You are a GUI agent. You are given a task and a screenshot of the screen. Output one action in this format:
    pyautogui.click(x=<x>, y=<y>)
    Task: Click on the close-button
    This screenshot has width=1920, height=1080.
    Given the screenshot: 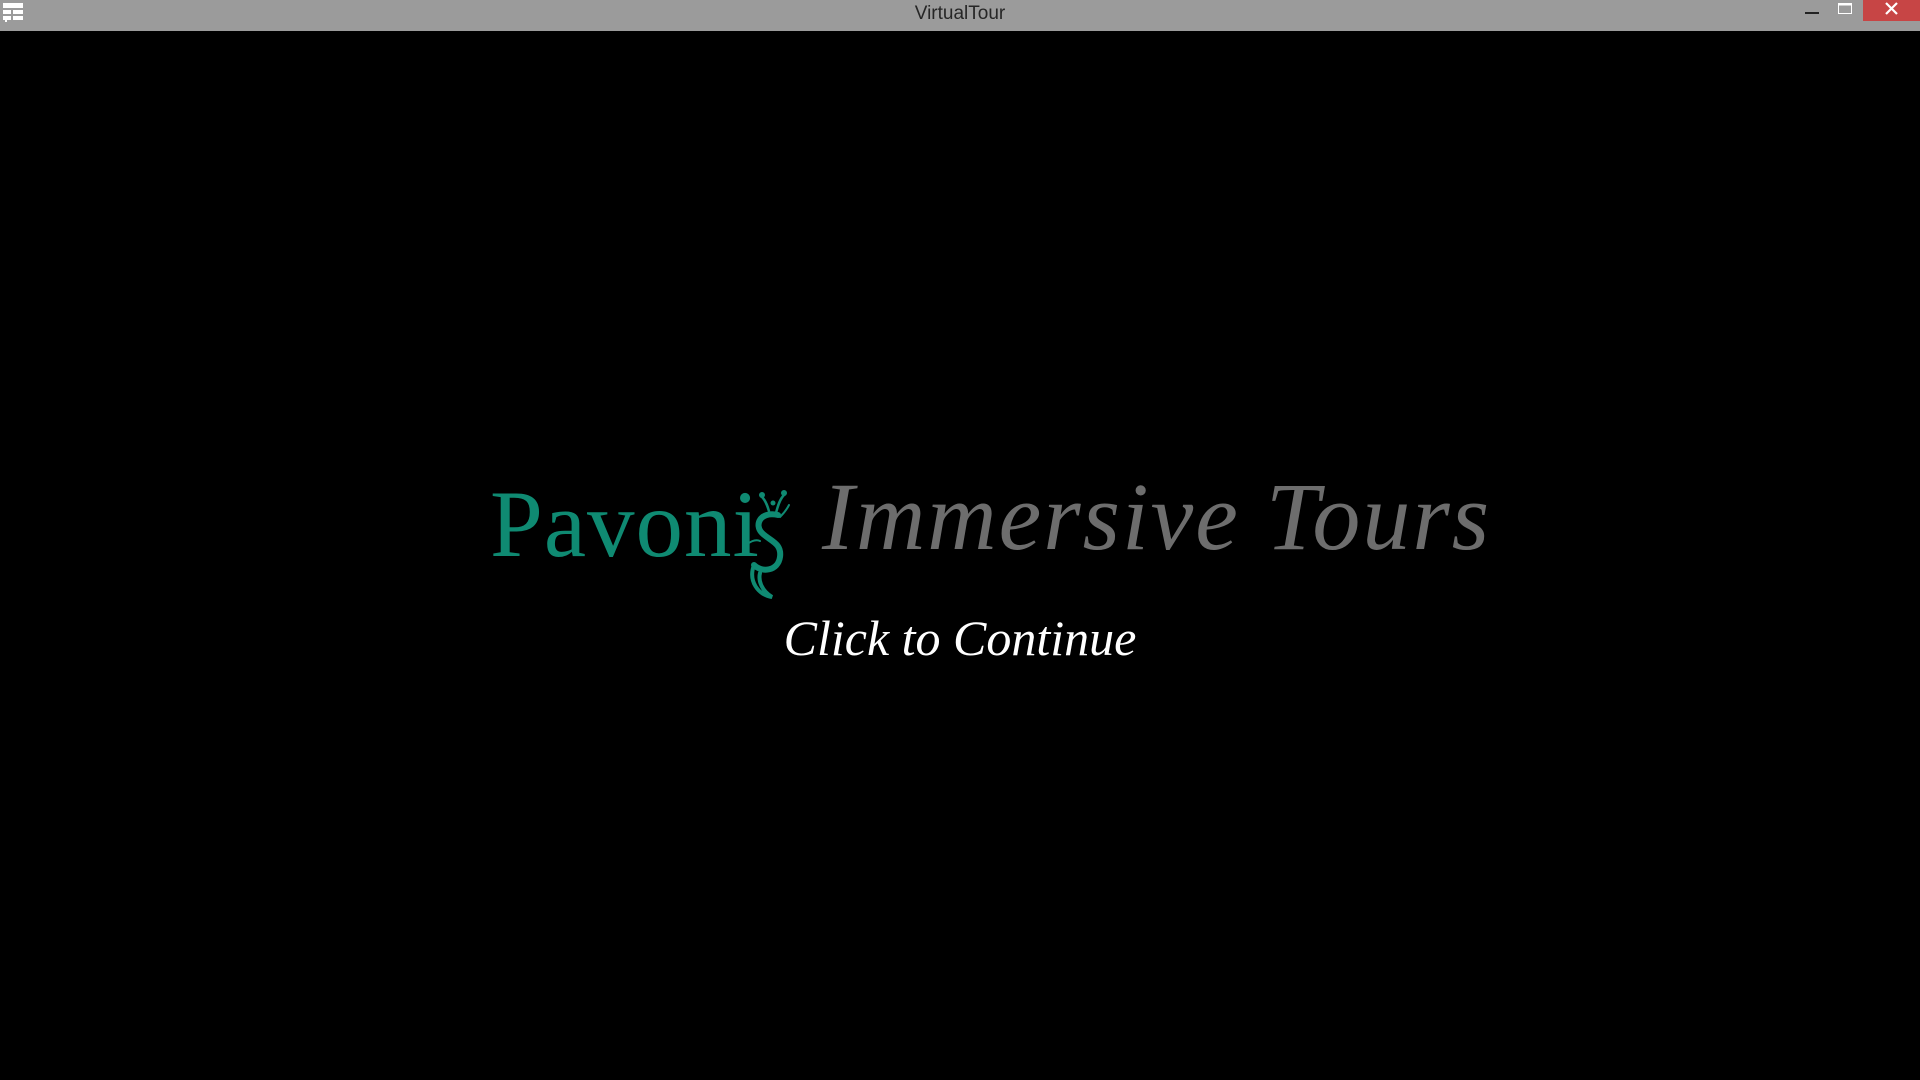 What is the action you would take?
    pyautogui.click(x=1891, y=10)
    